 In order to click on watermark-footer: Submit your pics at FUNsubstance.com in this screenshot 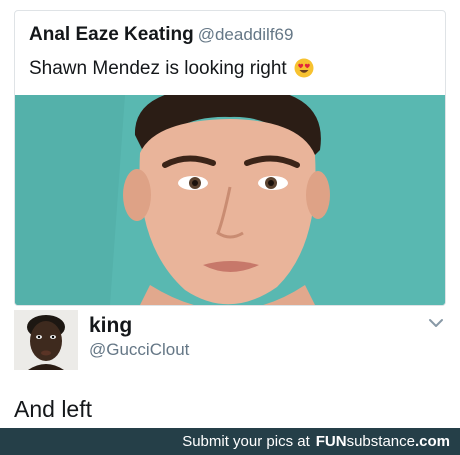, I will do `click(230, 441)`.